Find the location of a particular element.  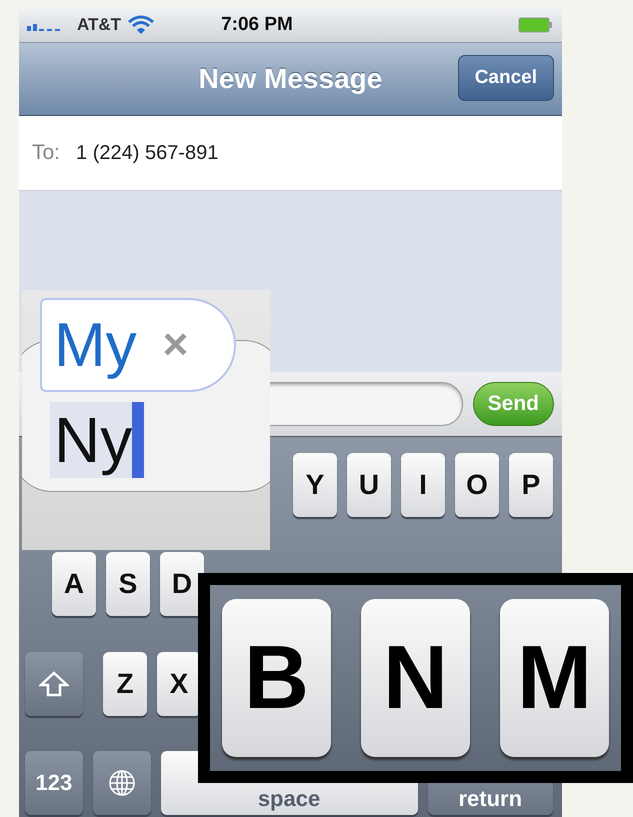

keyboard-key: A is located at coordinates (74, 584).